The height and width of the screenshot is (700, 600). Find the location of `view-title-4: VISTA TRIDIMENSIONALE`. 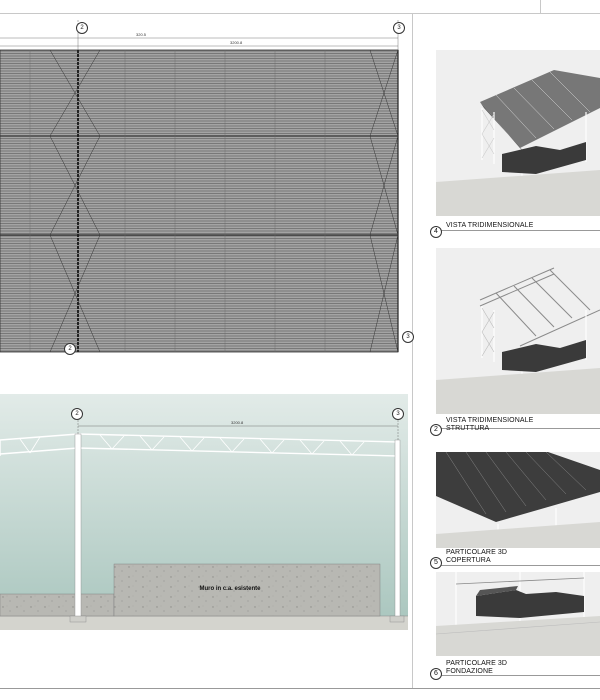

view-title-4: VISTA TRIDIMENSIONALE is located at coordinates (490, 225).